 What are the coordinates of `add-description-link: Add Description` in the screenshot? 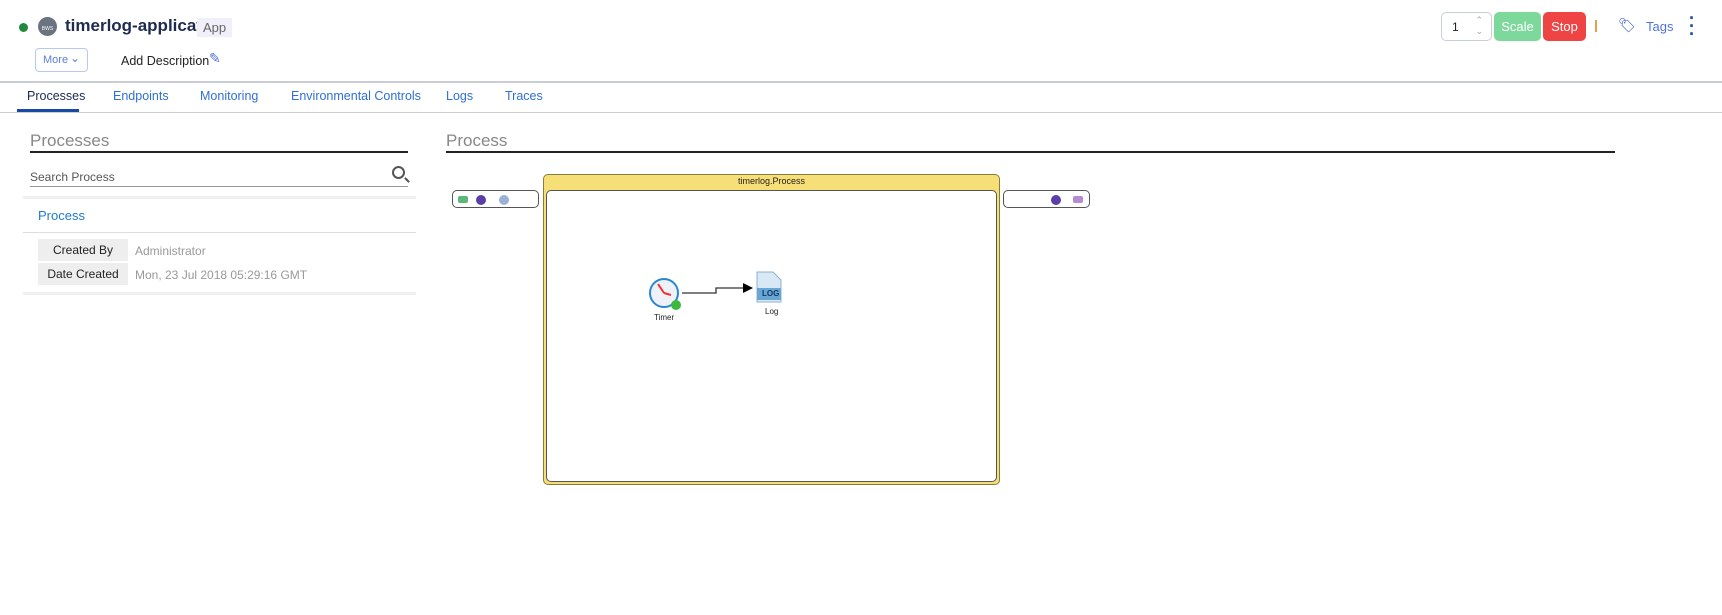 It's located at (165, 61).